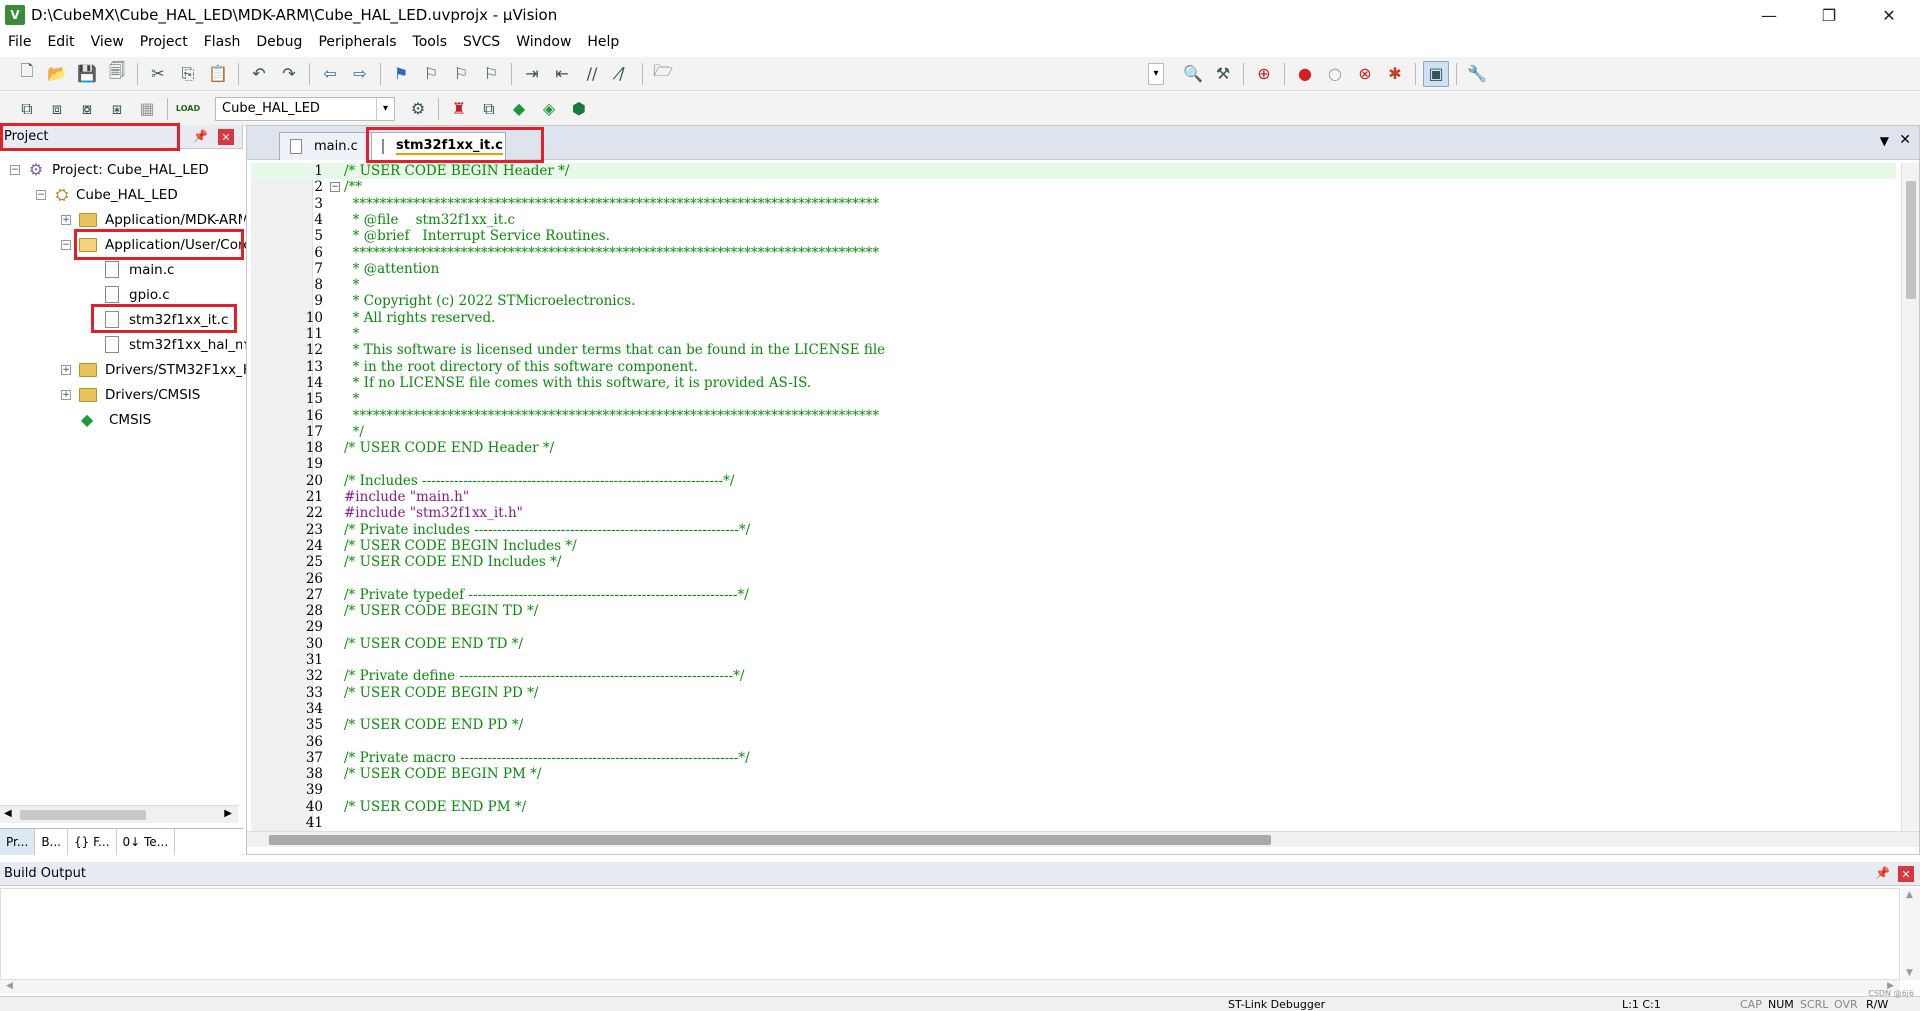  What do you see at coordinates (158, 74) in the screenshot?
I see `cut-icon: ✂` at bounding box center [158, 74].